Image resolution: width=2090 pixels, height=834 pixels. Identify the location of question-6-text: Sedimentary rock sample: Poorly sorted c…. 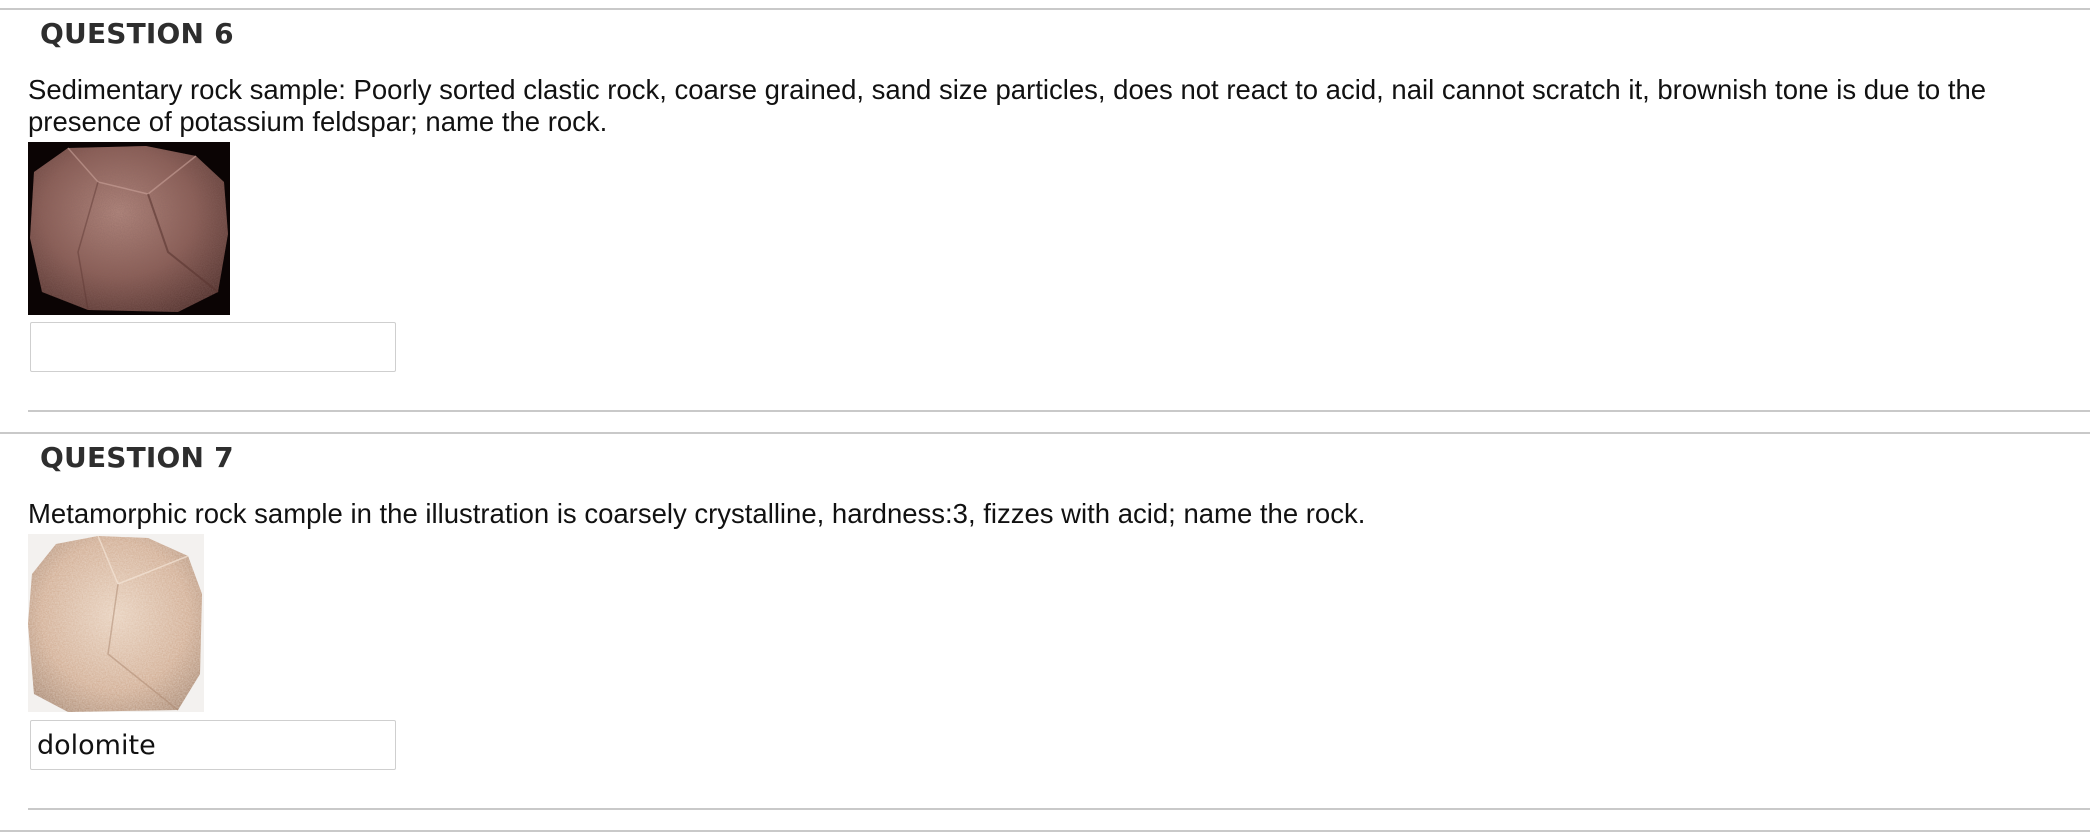
(1007, 105).